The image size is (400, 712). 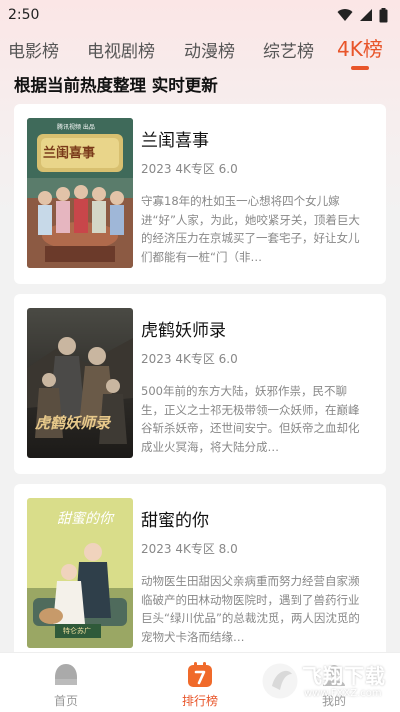 What do you see at coordinates (76, 127) in the screenshot?
I see `poster-badge: 腾讯视频 出品` at bounding box center [76, 127].